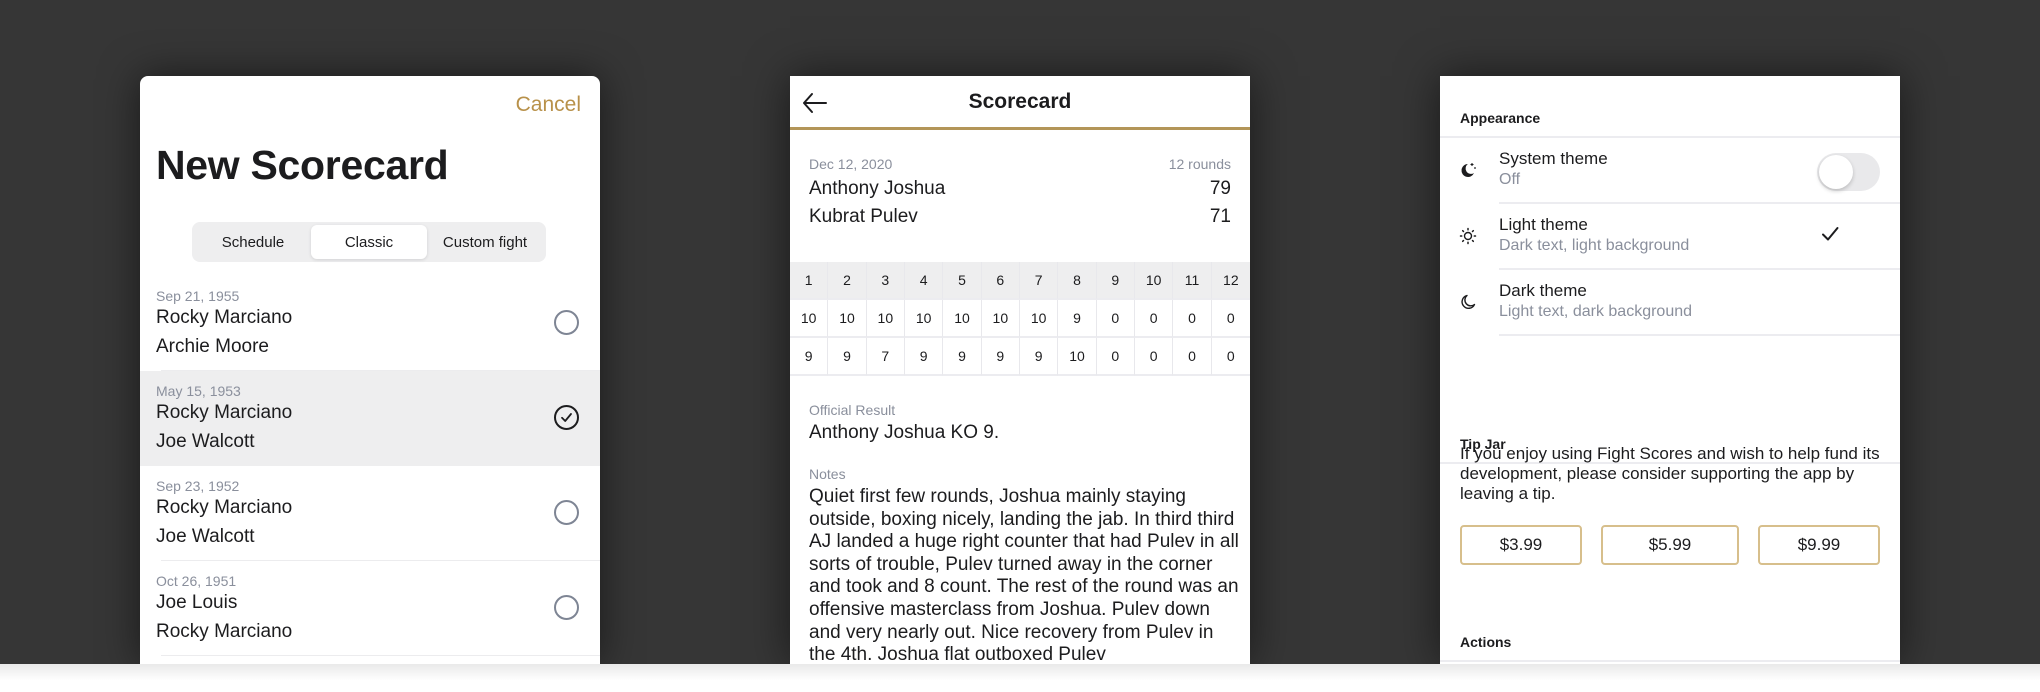  What do you see at coordinates (1670, 545) in the screenshot?
I see `tip-button-medium: $5.99` at bounding box center [1670, 545].